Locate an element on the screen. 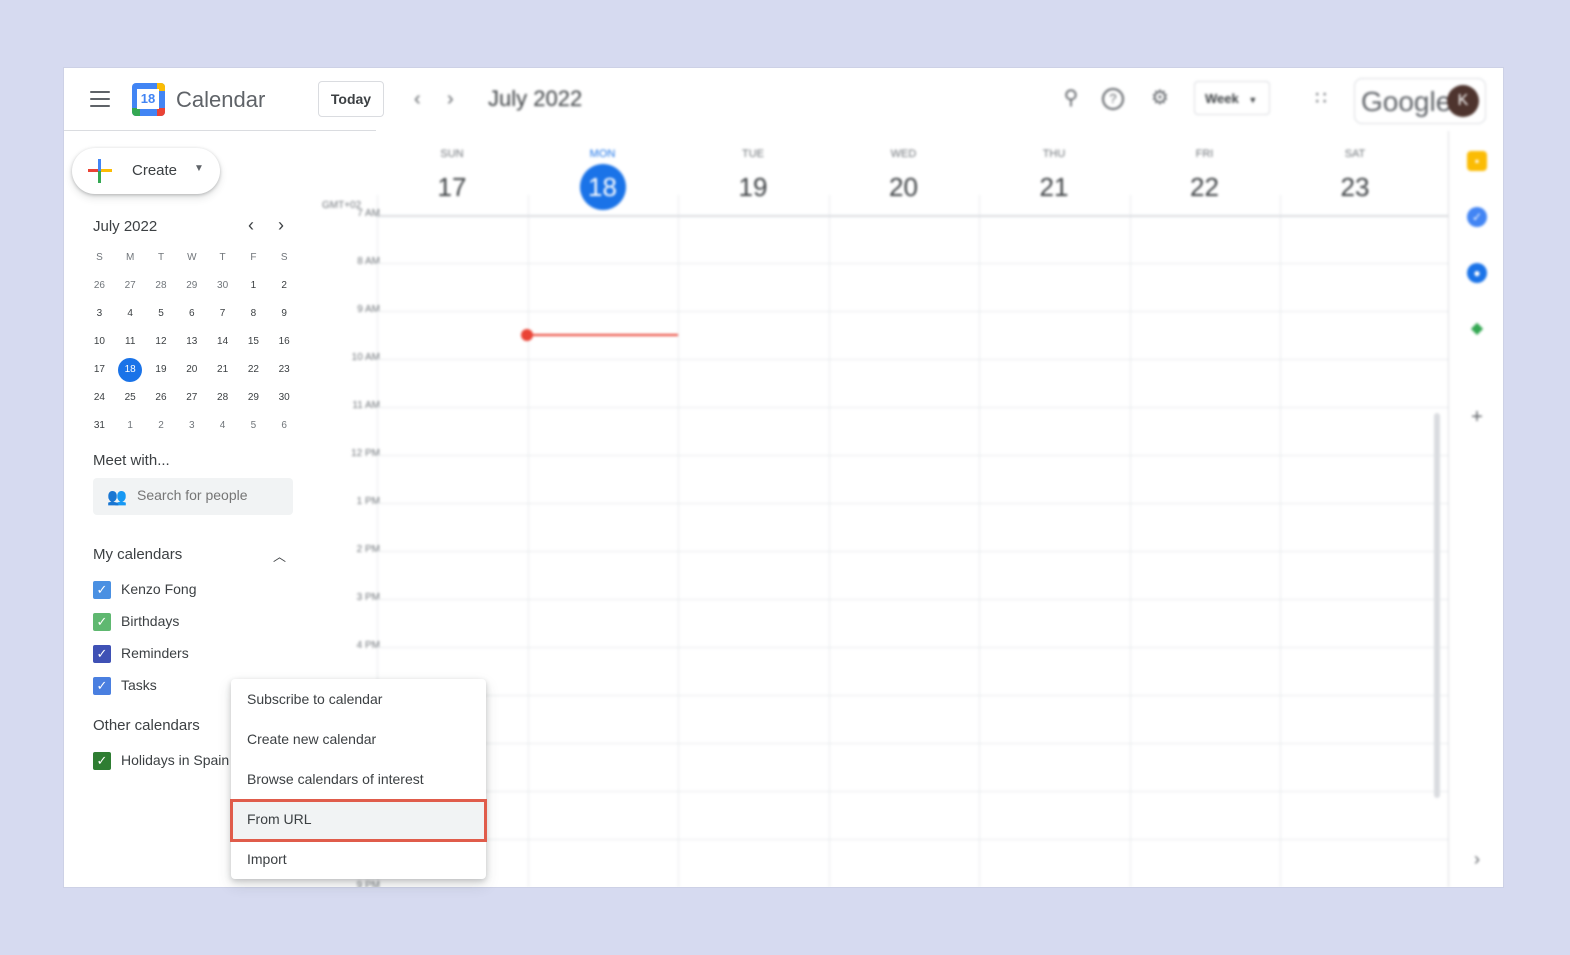 This screenshot has width=1570, height=955. mini-dow-label: W is located at coordinates (192, 257).